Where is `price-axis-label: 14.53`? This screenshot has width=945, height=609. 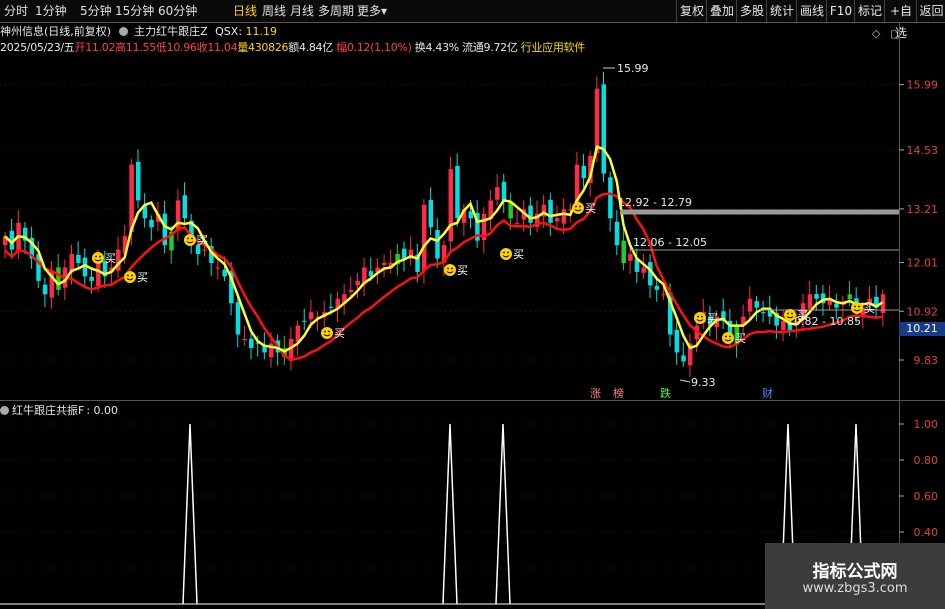 price-axis-label: 14.53 is located at coordinates (923, 150).